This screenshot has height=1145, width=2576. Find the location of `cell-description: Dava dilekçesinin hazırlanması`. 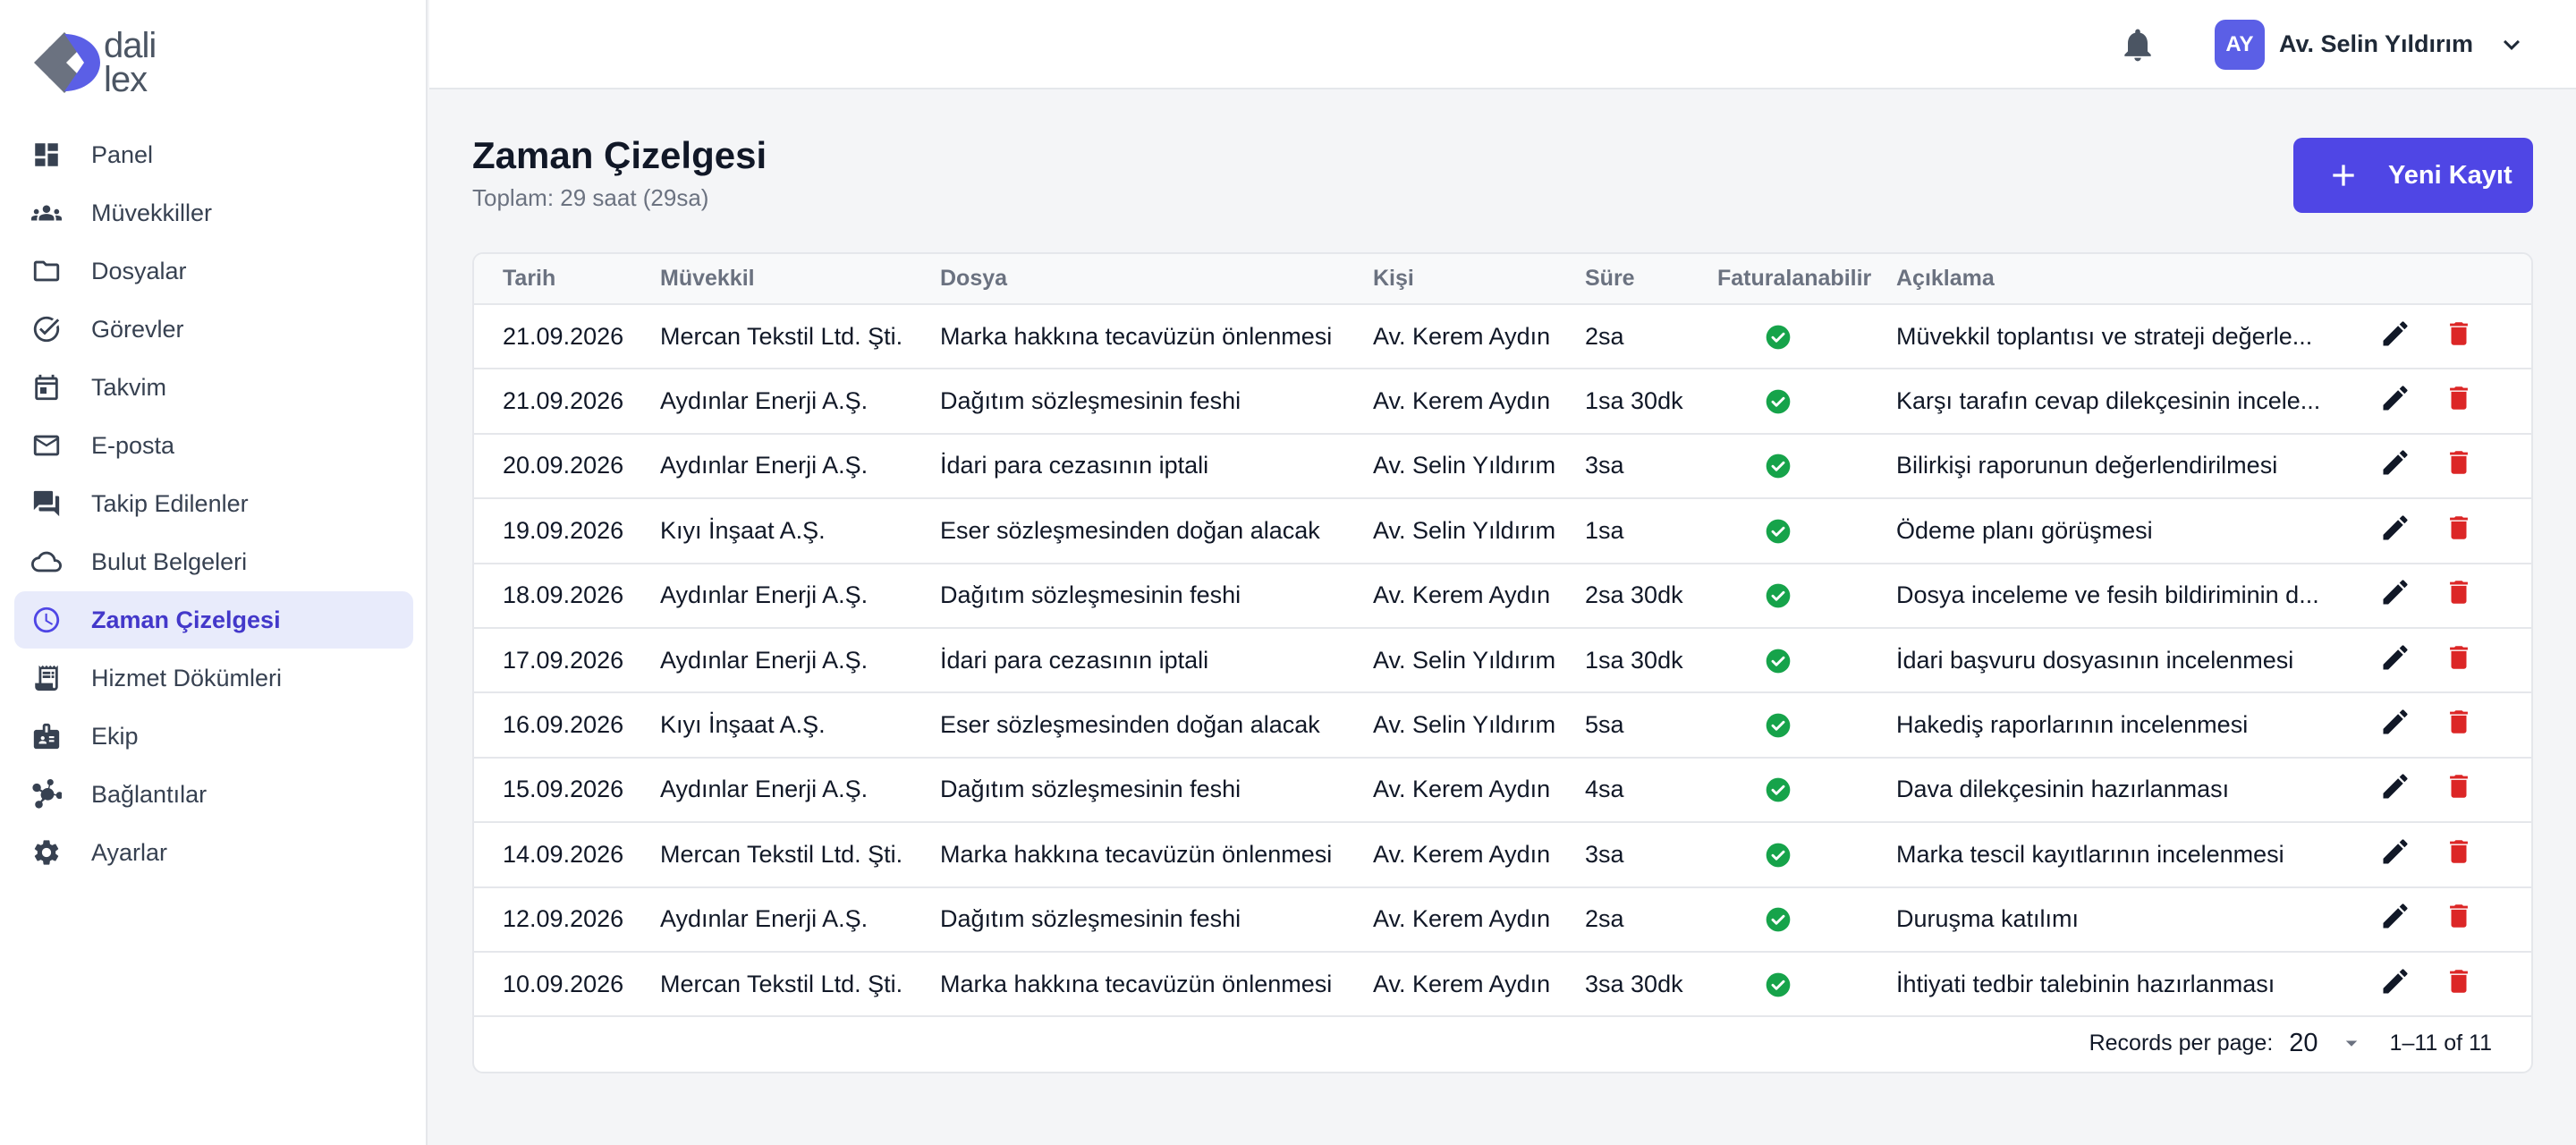

cell-description: Dava dilekçesinin hazırlanması is located at coordinates (2063, 789).